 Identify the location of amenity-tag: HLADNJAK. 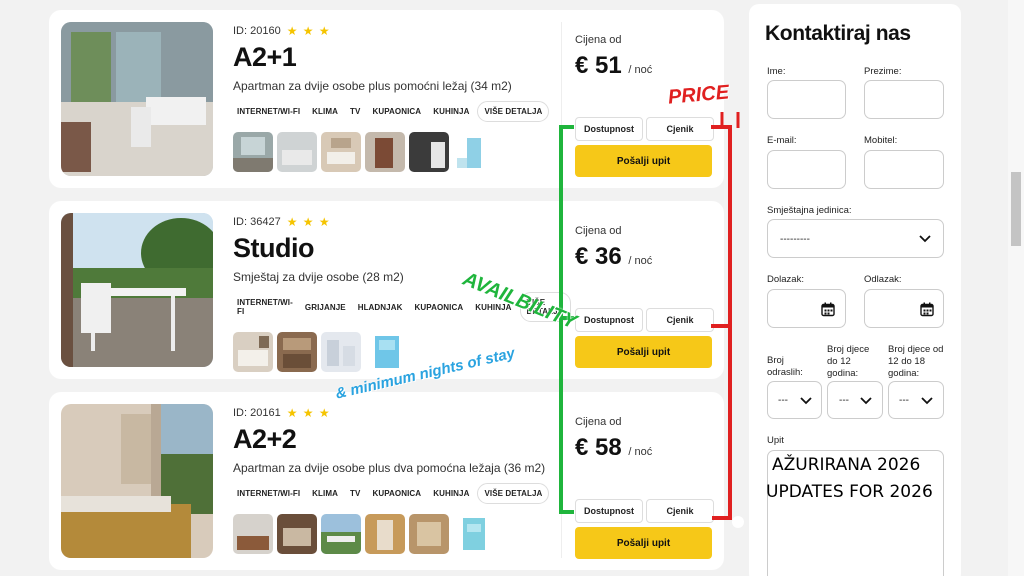
(380, 307).